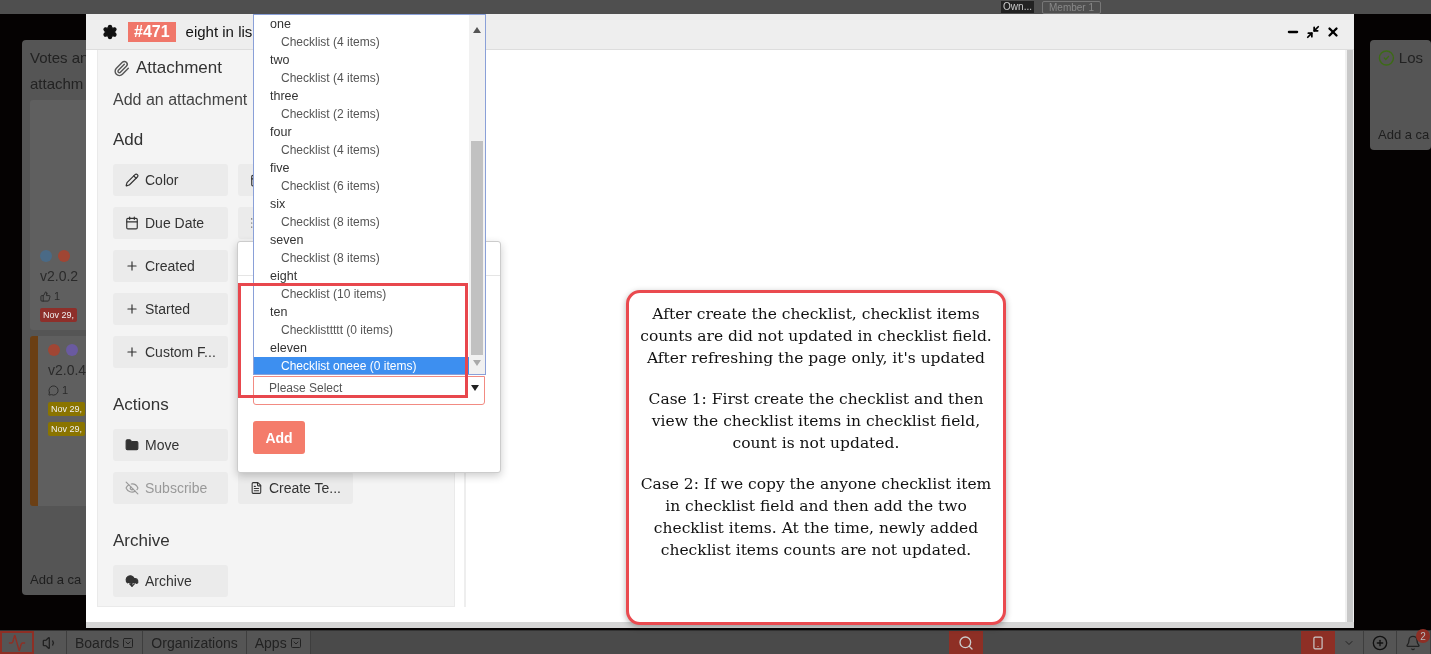 Image resolution: width=1431 pixels, height=654 pixels. I want to click on cloud-download-icon, so click(132, 581).